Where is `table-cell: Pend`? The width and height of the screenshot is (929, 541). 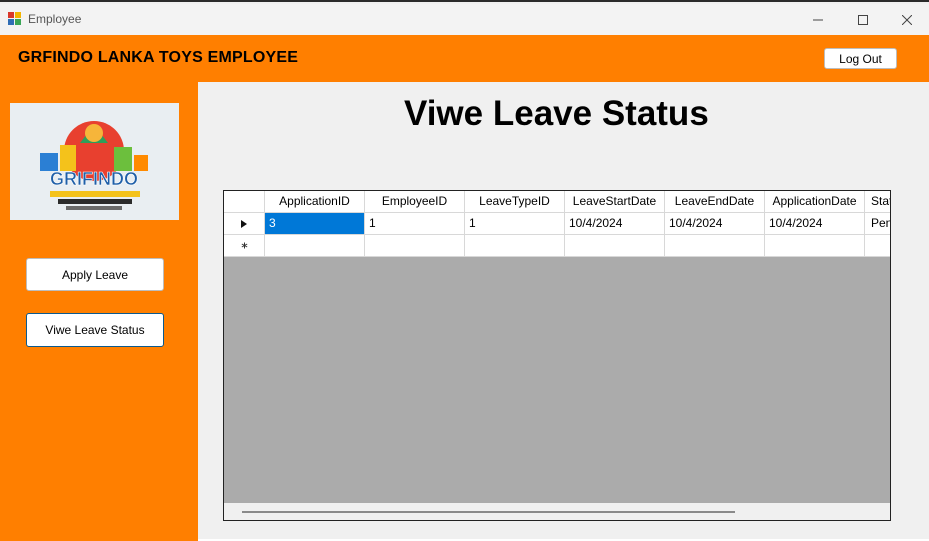 table-cell: Pend is located at coordinates (877, 224).